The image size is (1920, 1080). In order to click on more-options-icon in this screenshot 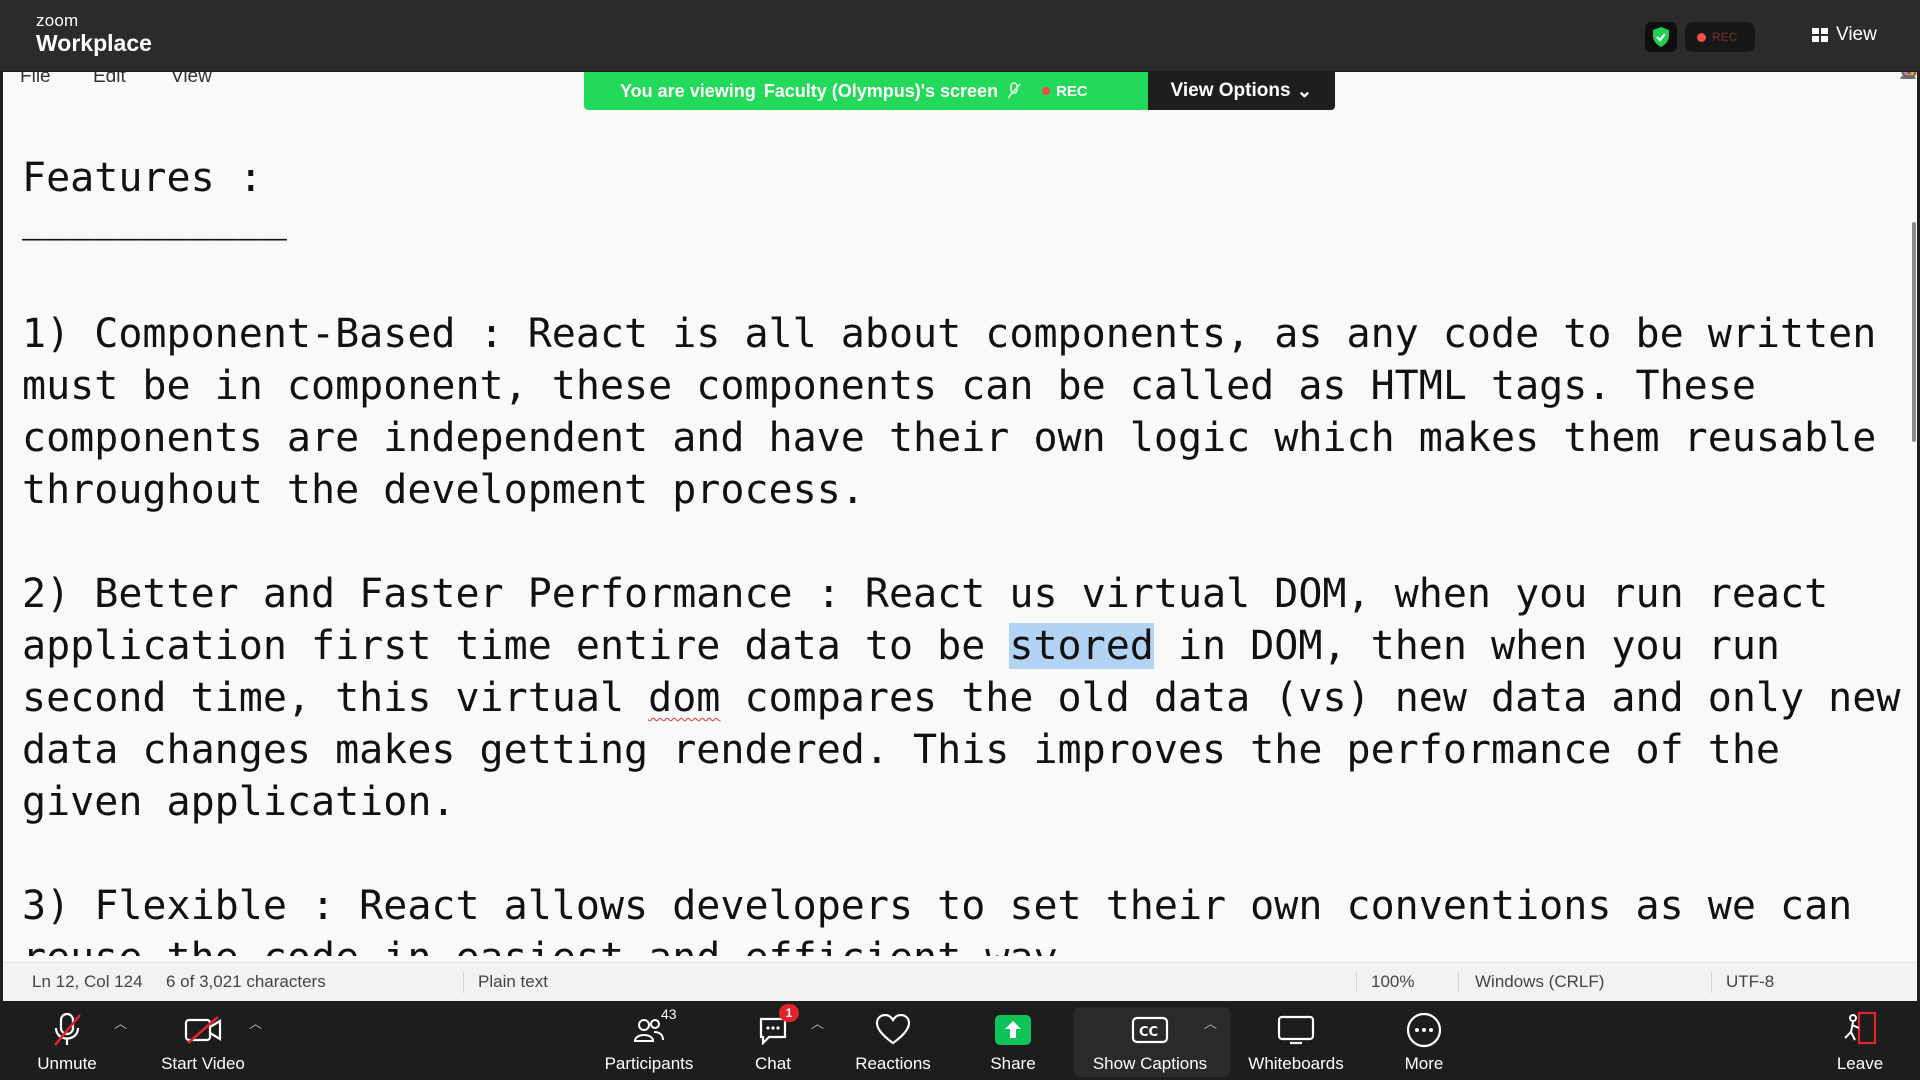, I will do `click(1424, 1030)`.